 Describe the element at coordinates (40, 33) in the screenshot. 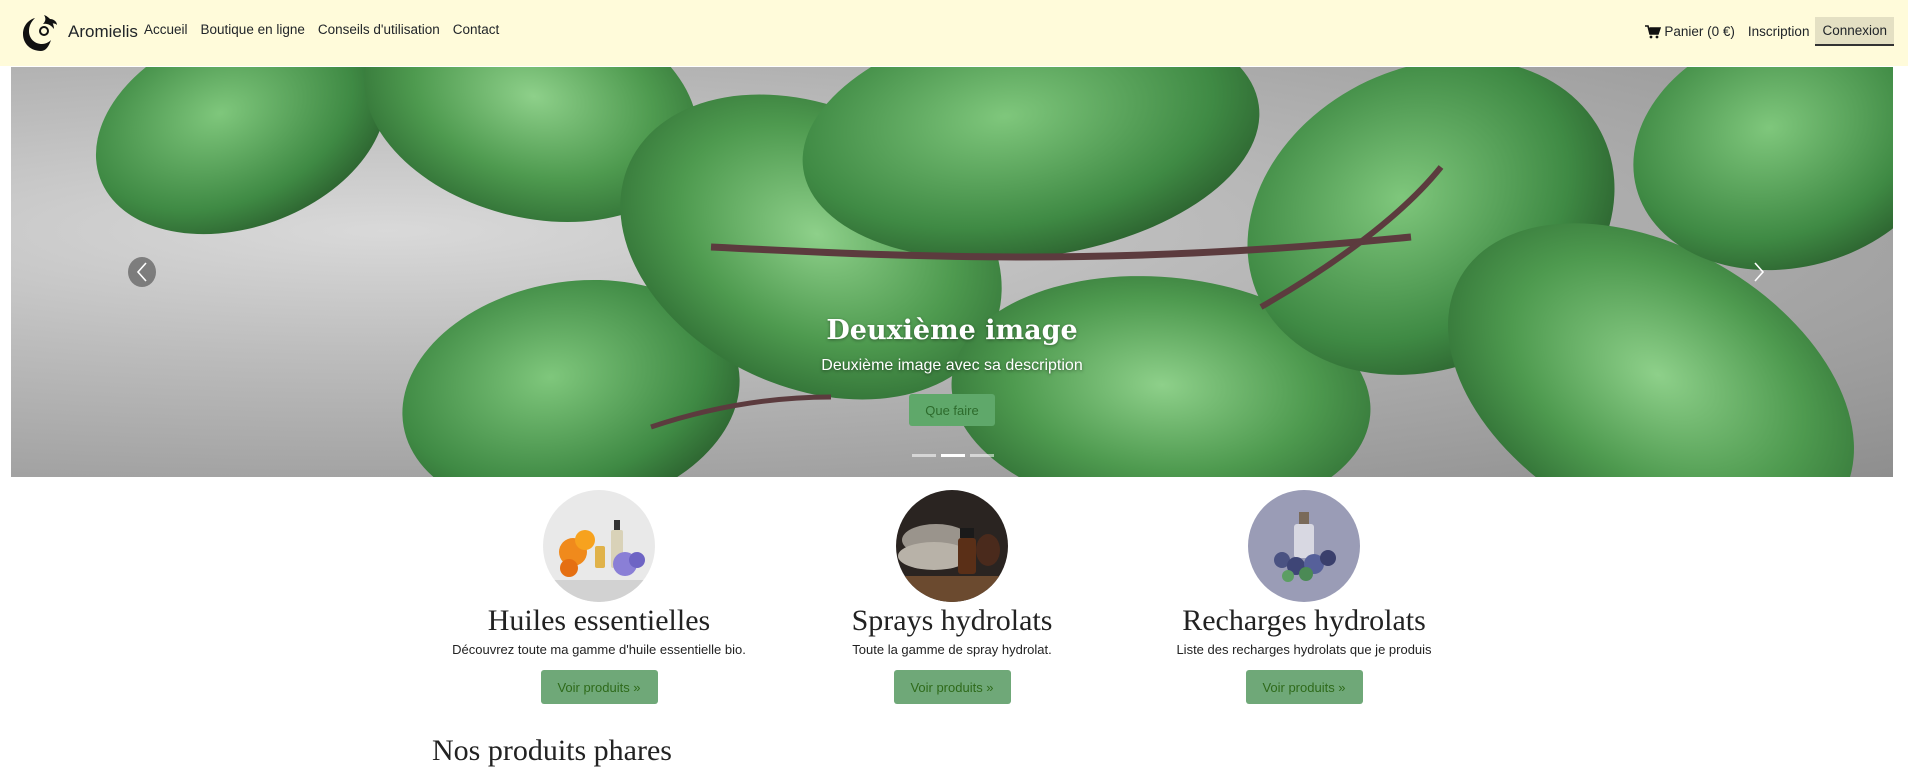

I see `aromielis-logo-icon` at that location.